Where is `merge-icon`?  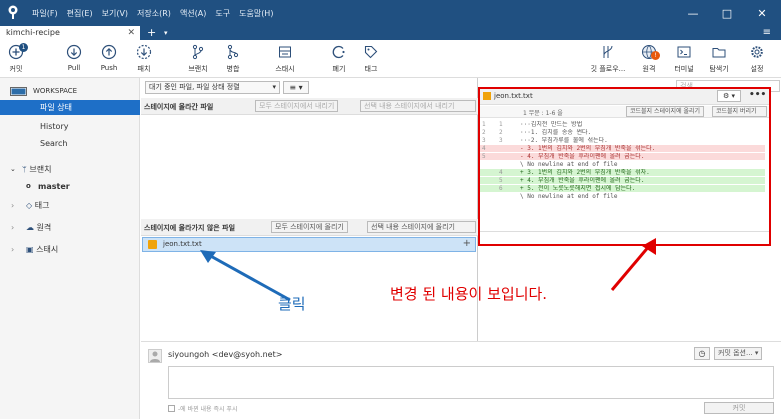
merge-icon is located at coordinates (233, 52).